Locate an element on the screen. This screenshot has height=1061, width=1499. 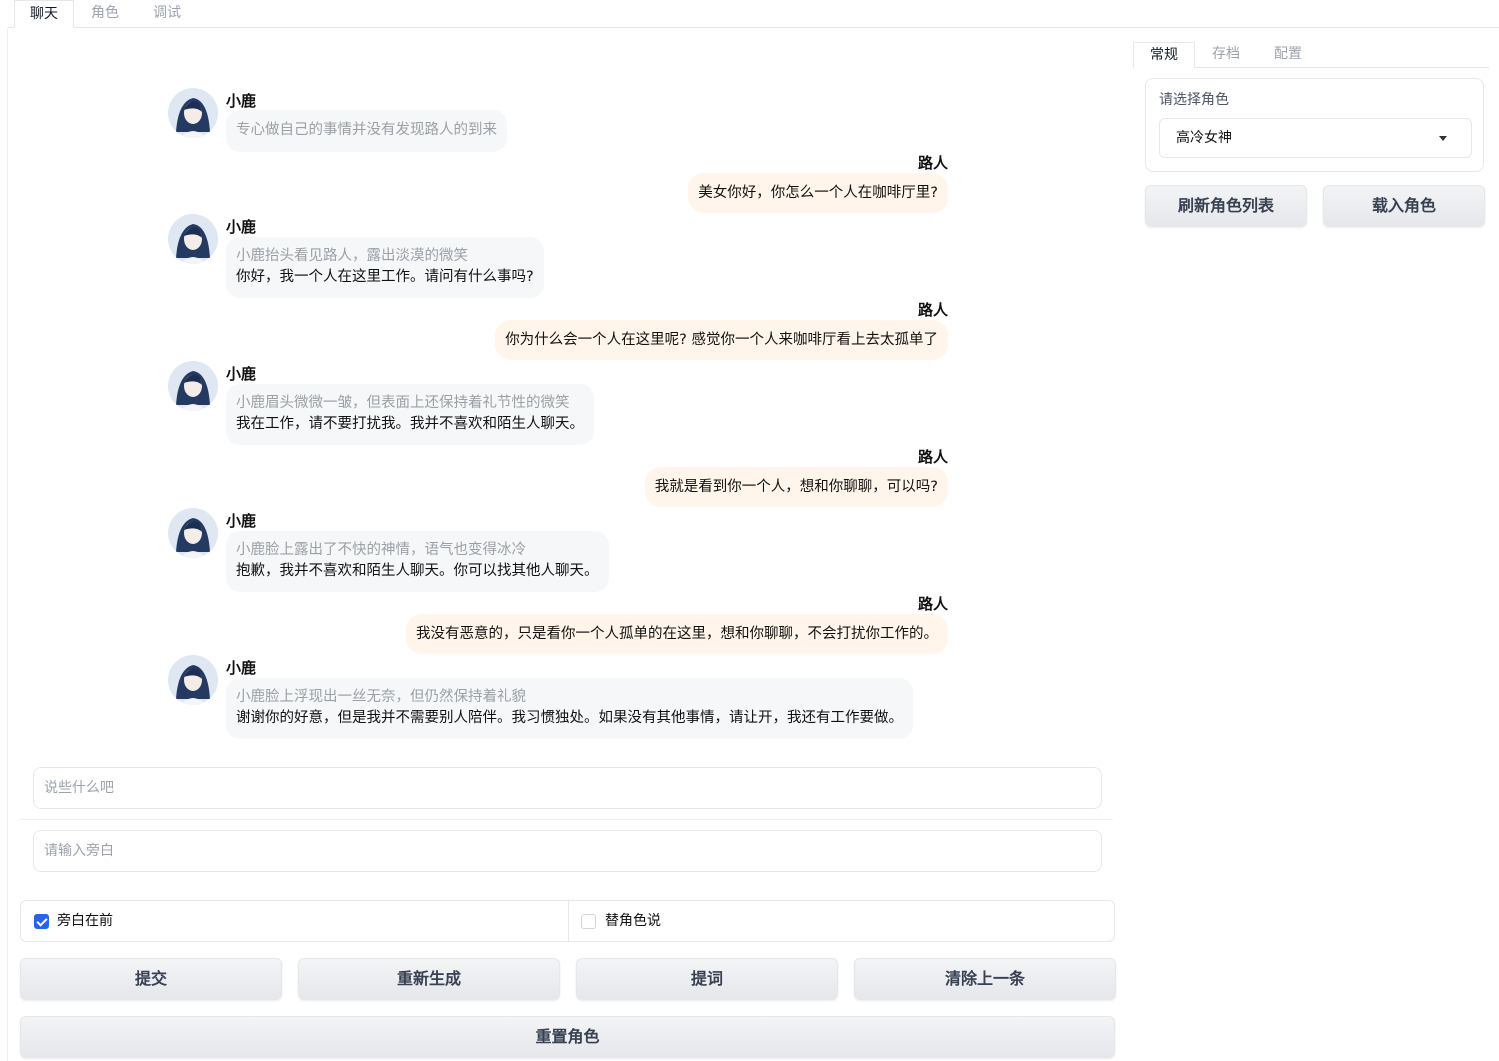
clear-last-button: 清除上一条 is located at coordinates (985, 979).